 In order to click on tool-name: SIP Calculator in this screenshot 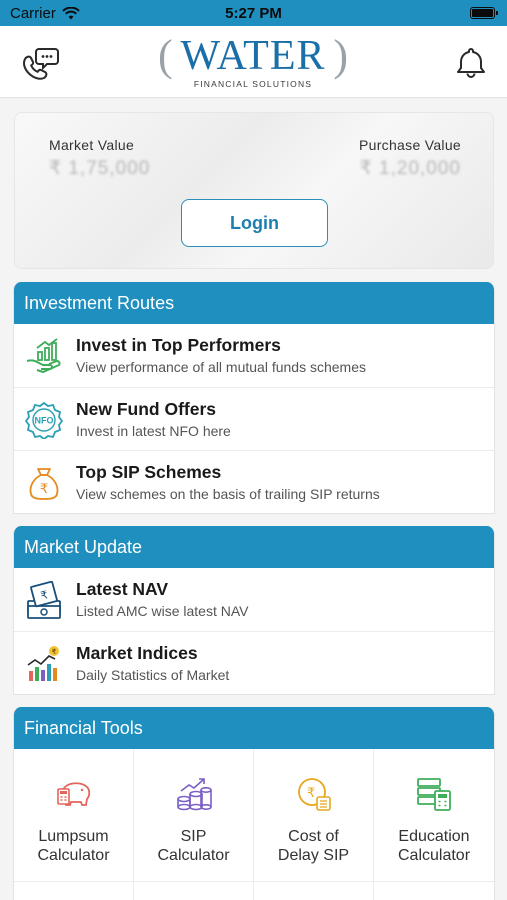, I will do `click(193, 846)`.